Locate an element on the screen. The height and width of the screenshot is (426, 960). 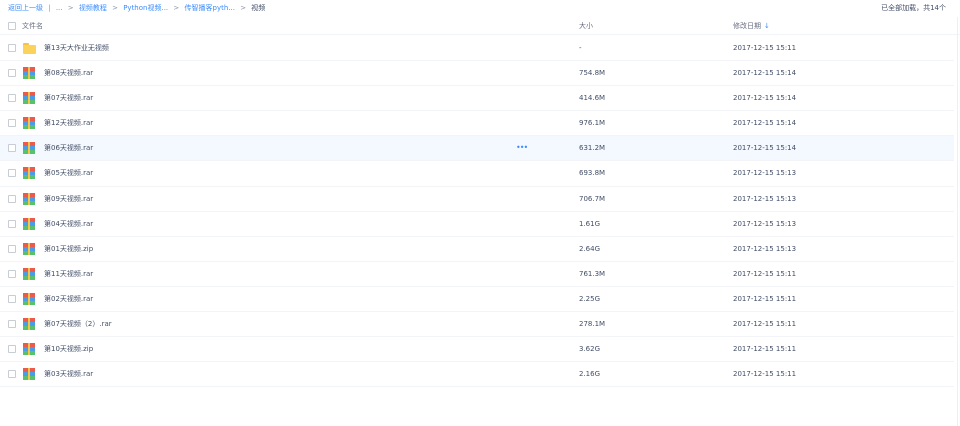
file-name: 第07天视频.rar is located at coordinates (68, 98).